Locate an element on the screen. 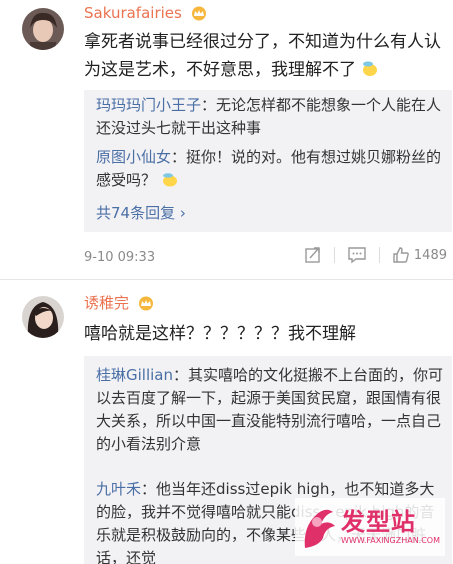 The image size is (453, 564). comment-icon is located at coordinates (357, 255).